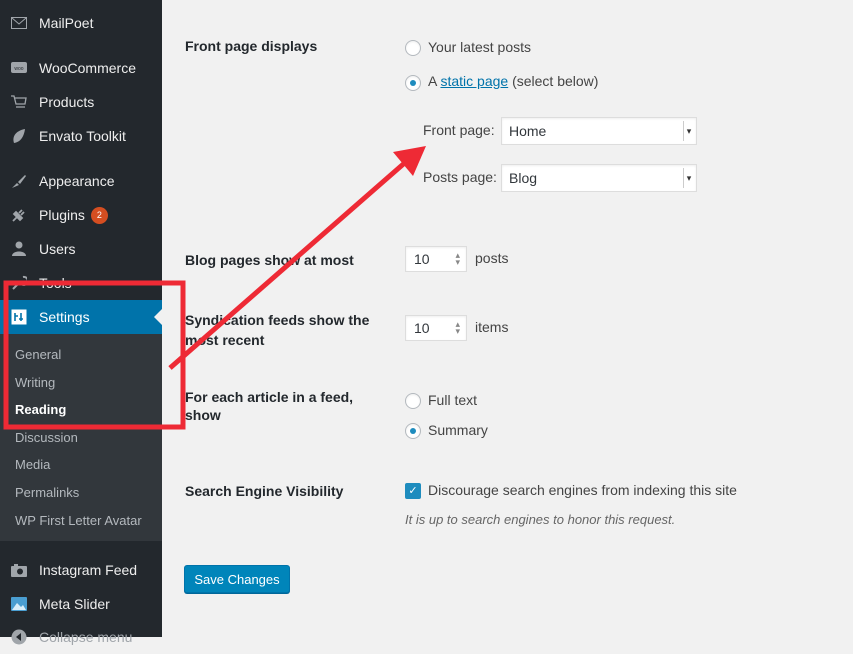 The image size is (853, 654). Describe the element at coordinates (599, 131) in the screenshot. I see `front-page-select: Home ▾` at that location.